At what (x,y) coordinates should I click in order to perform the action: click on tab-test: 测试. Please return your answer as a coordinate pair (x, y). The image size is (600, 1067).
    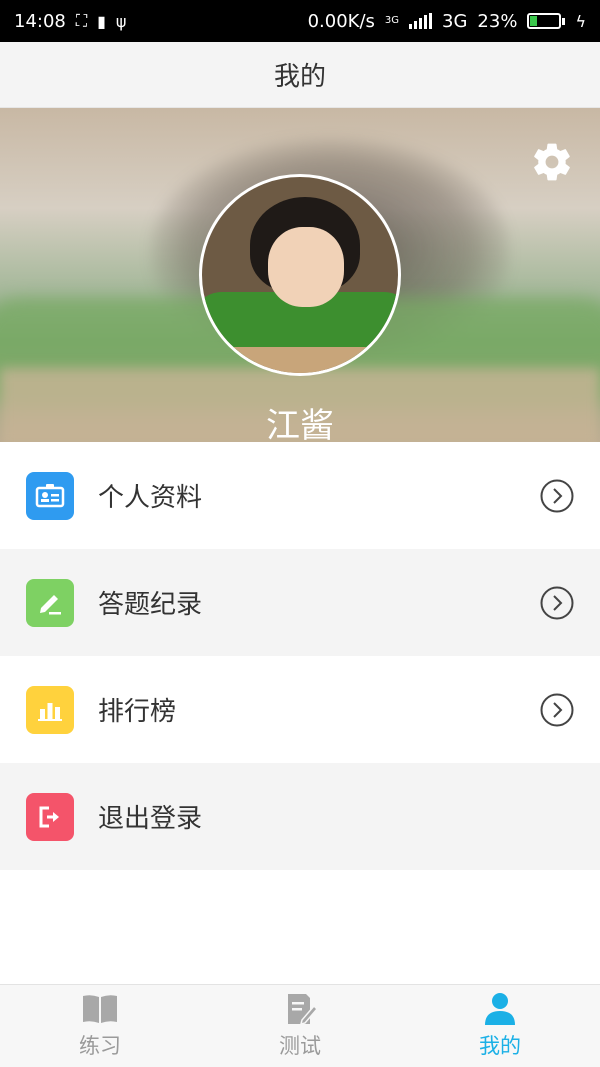
    Looking at the image, I should click on (300, 1026).